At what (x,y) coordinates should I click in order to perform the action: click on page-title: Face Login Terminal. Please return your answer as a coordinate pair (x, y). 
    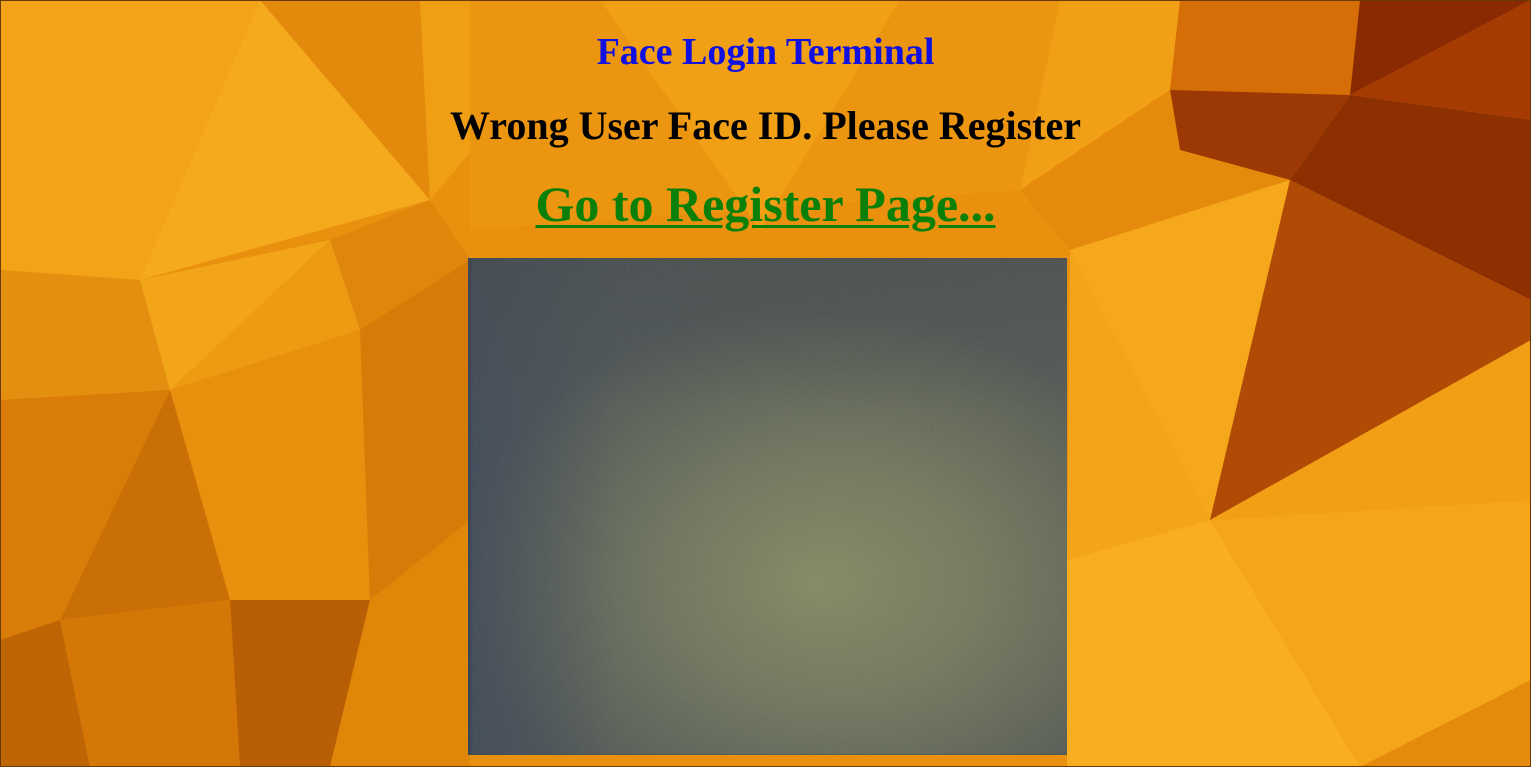
    Looking at the image, I should click on (765, 52).